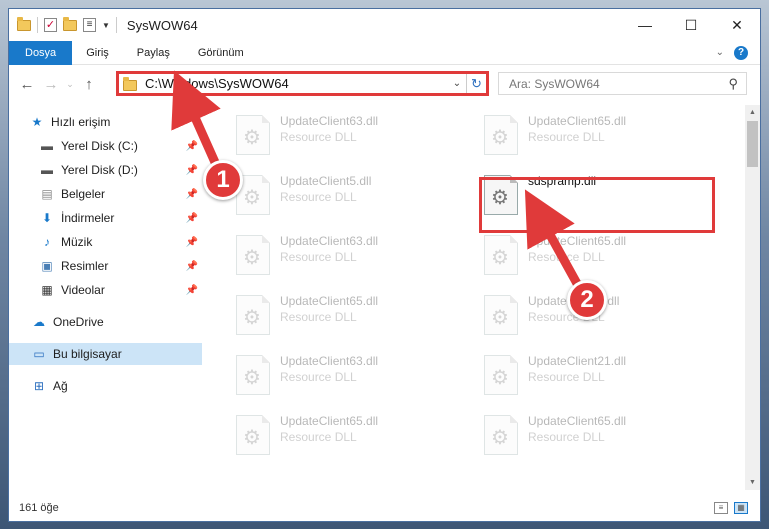  What do you see at coordinates (752, 482) in the screenshot?
I see `scroll-down-icon: ▼` at bounding box center [752, 482].